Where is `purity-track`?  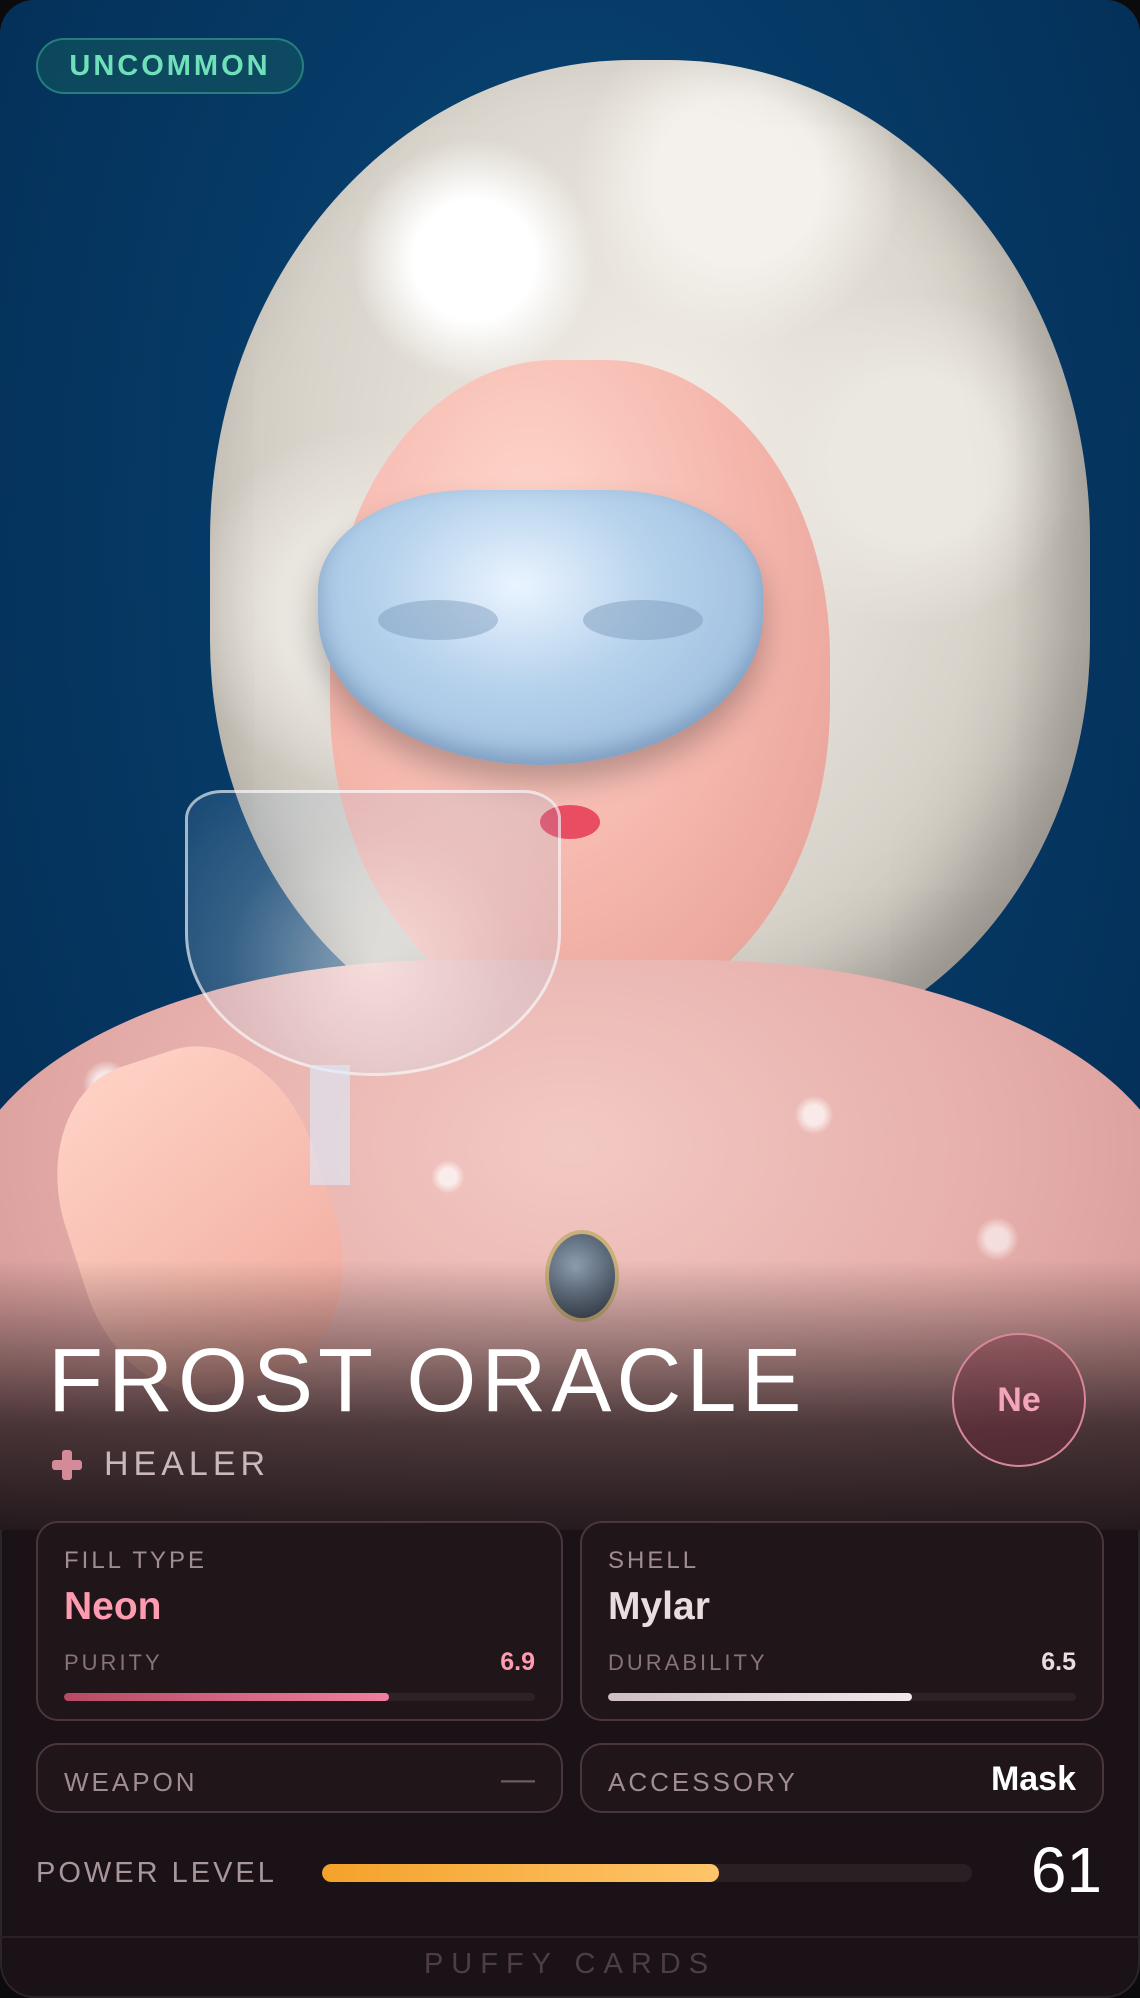
purity-track is located at coordinates (299, 1697).